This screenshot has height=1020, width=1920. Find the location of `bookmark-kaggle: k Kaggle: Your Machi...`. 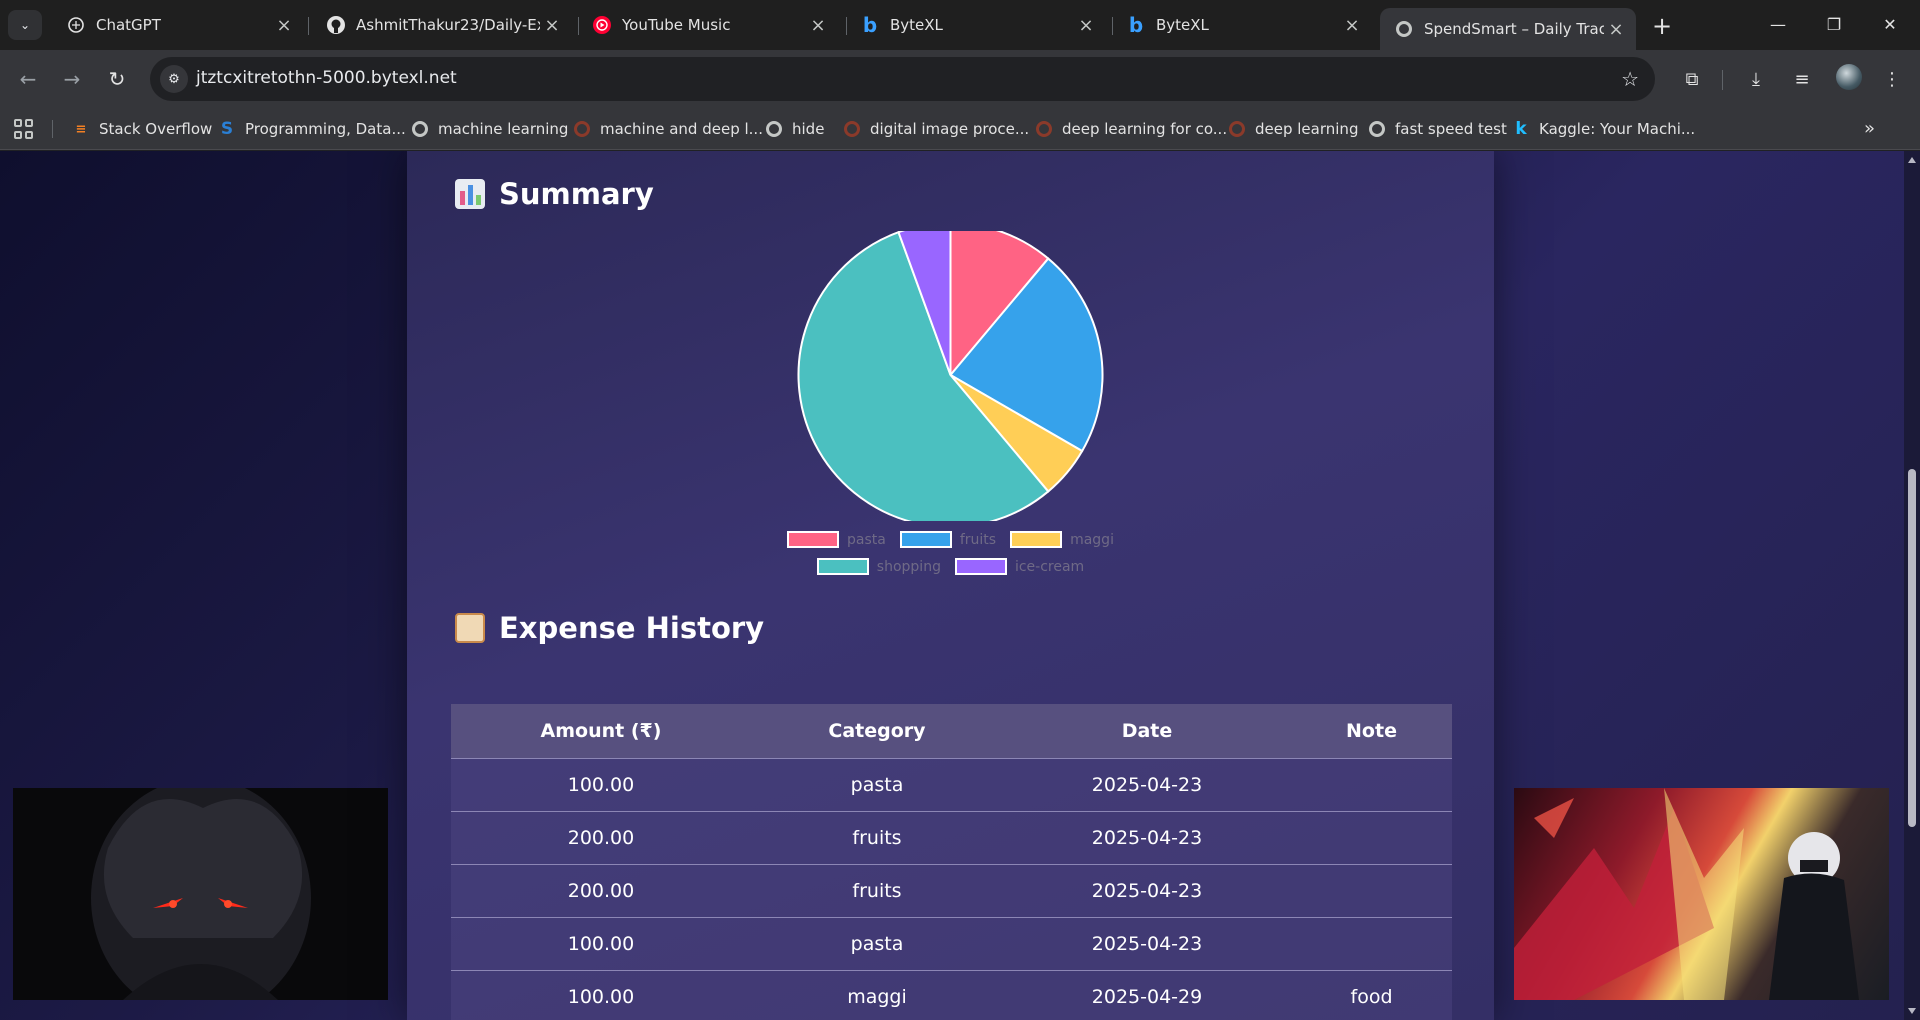

bookmark-kaggle: k Kaggle: Your Machi... is located at coordinates (1603, 129).